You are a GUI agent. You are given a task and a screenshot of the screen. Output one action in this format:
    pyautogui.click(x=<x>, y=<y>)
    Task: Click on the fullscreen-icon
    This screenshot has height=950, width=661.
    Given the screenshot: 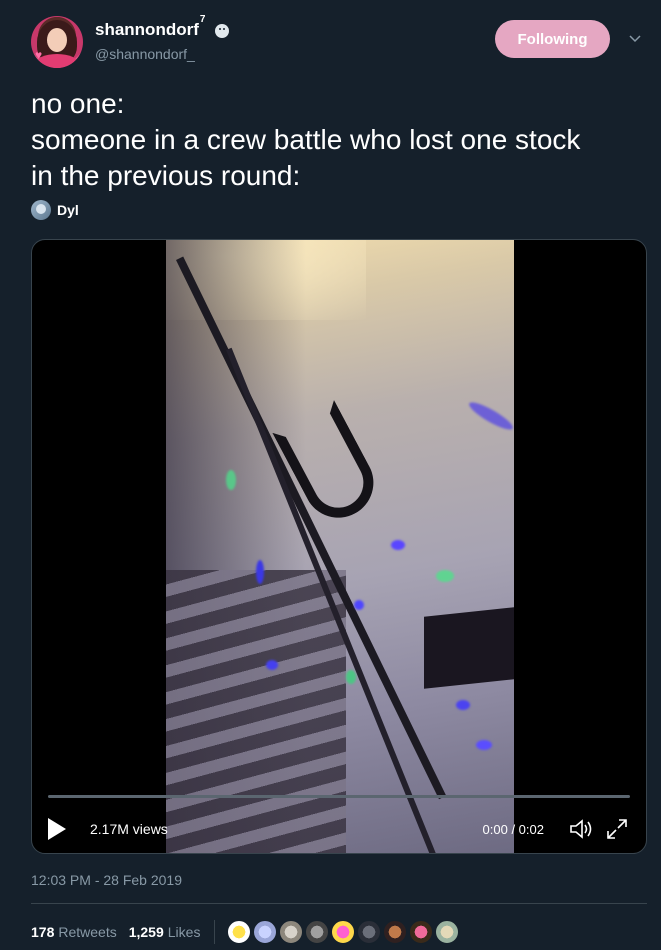 What is the action you would take?
    pyautogui.click(x=617, y=829)
    